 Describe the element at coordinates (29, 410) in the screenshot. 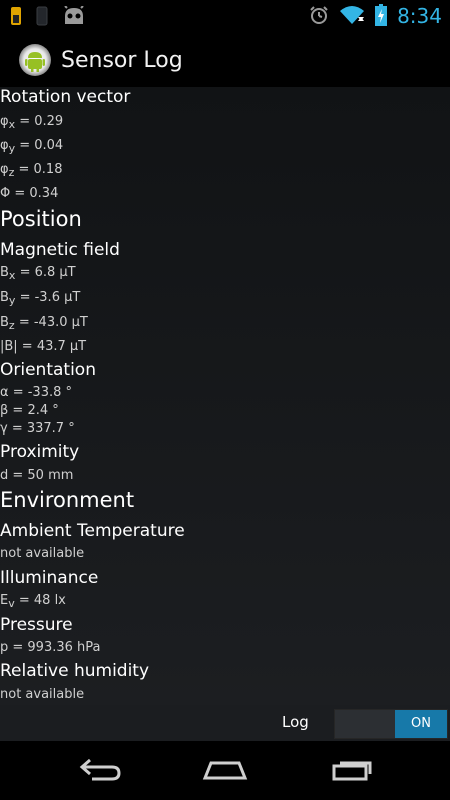

I see `orientation-beta: β = 2.4 °` at that location.